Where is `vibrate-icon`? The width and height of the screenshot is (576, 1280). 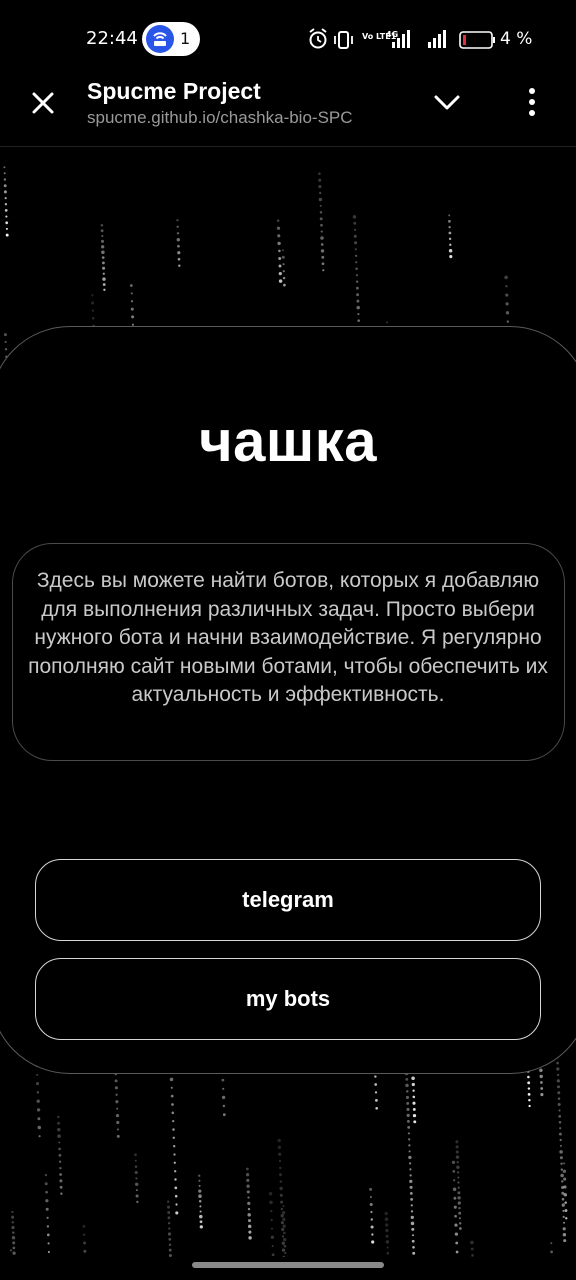
vibrate-icon is located at coordinates (343, 40).